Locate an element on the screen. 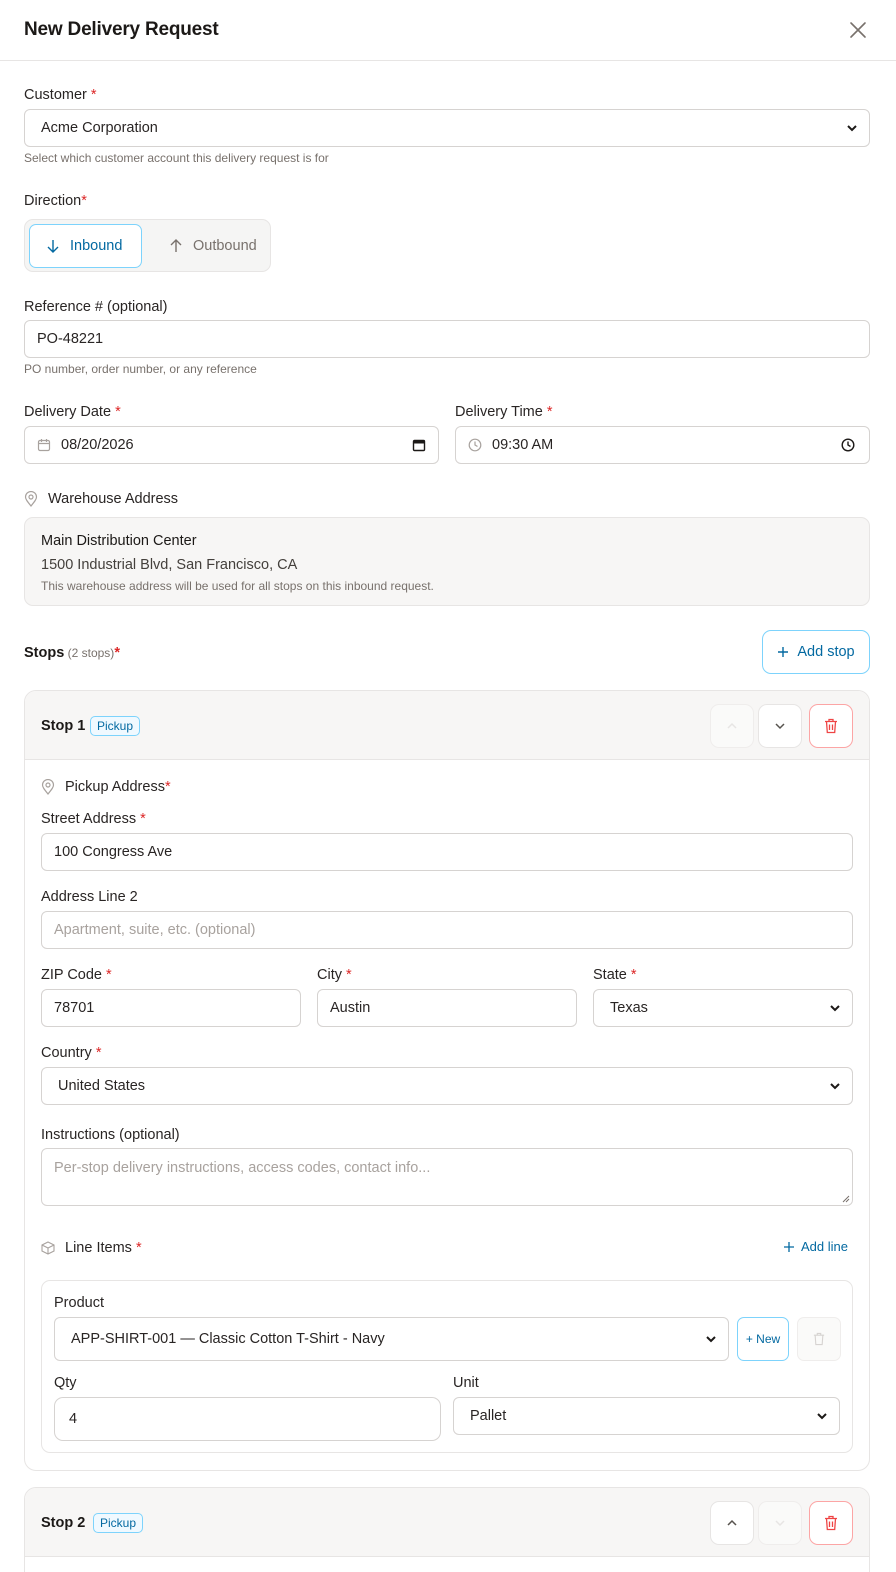 This screenshot has height=1572, width=896. warehouse-heading: Warehouse Address is located at coordinates (101, 499).